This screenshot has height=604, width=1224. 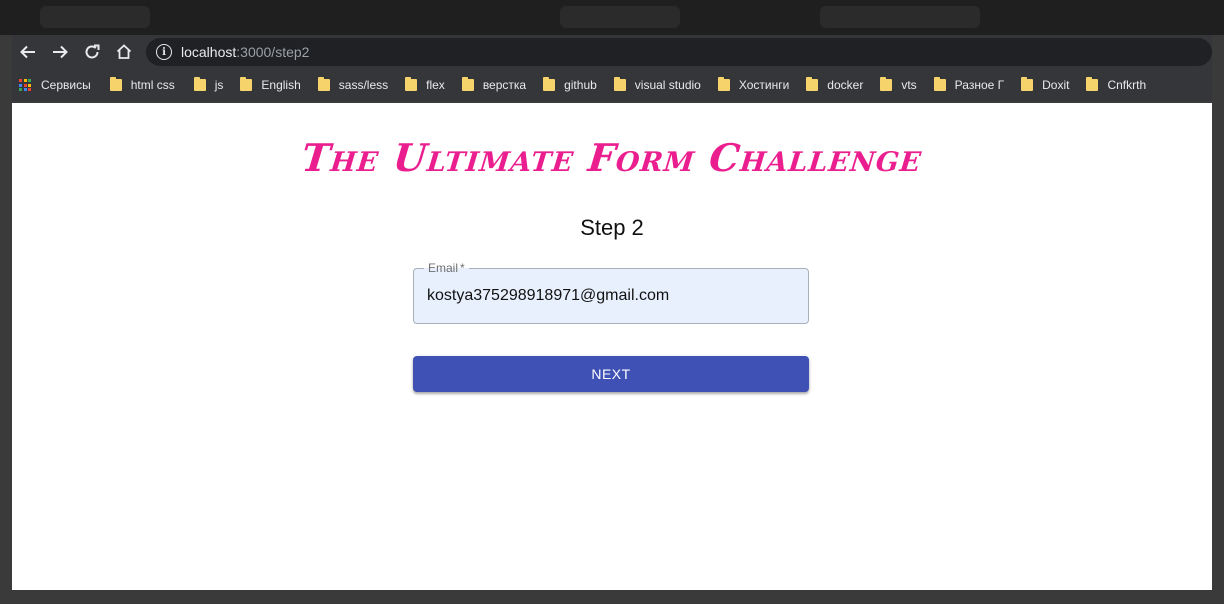 I want to click on home-button, so click(x=124, y=52).